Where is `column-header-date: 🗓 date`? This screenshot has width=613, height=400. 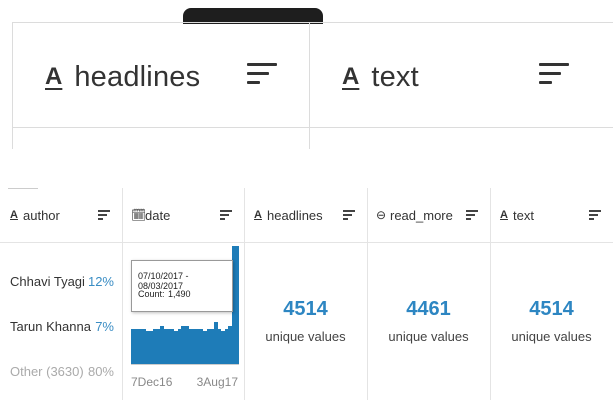
column-header-date: 🗓 date is located at coordinates (183, 215).